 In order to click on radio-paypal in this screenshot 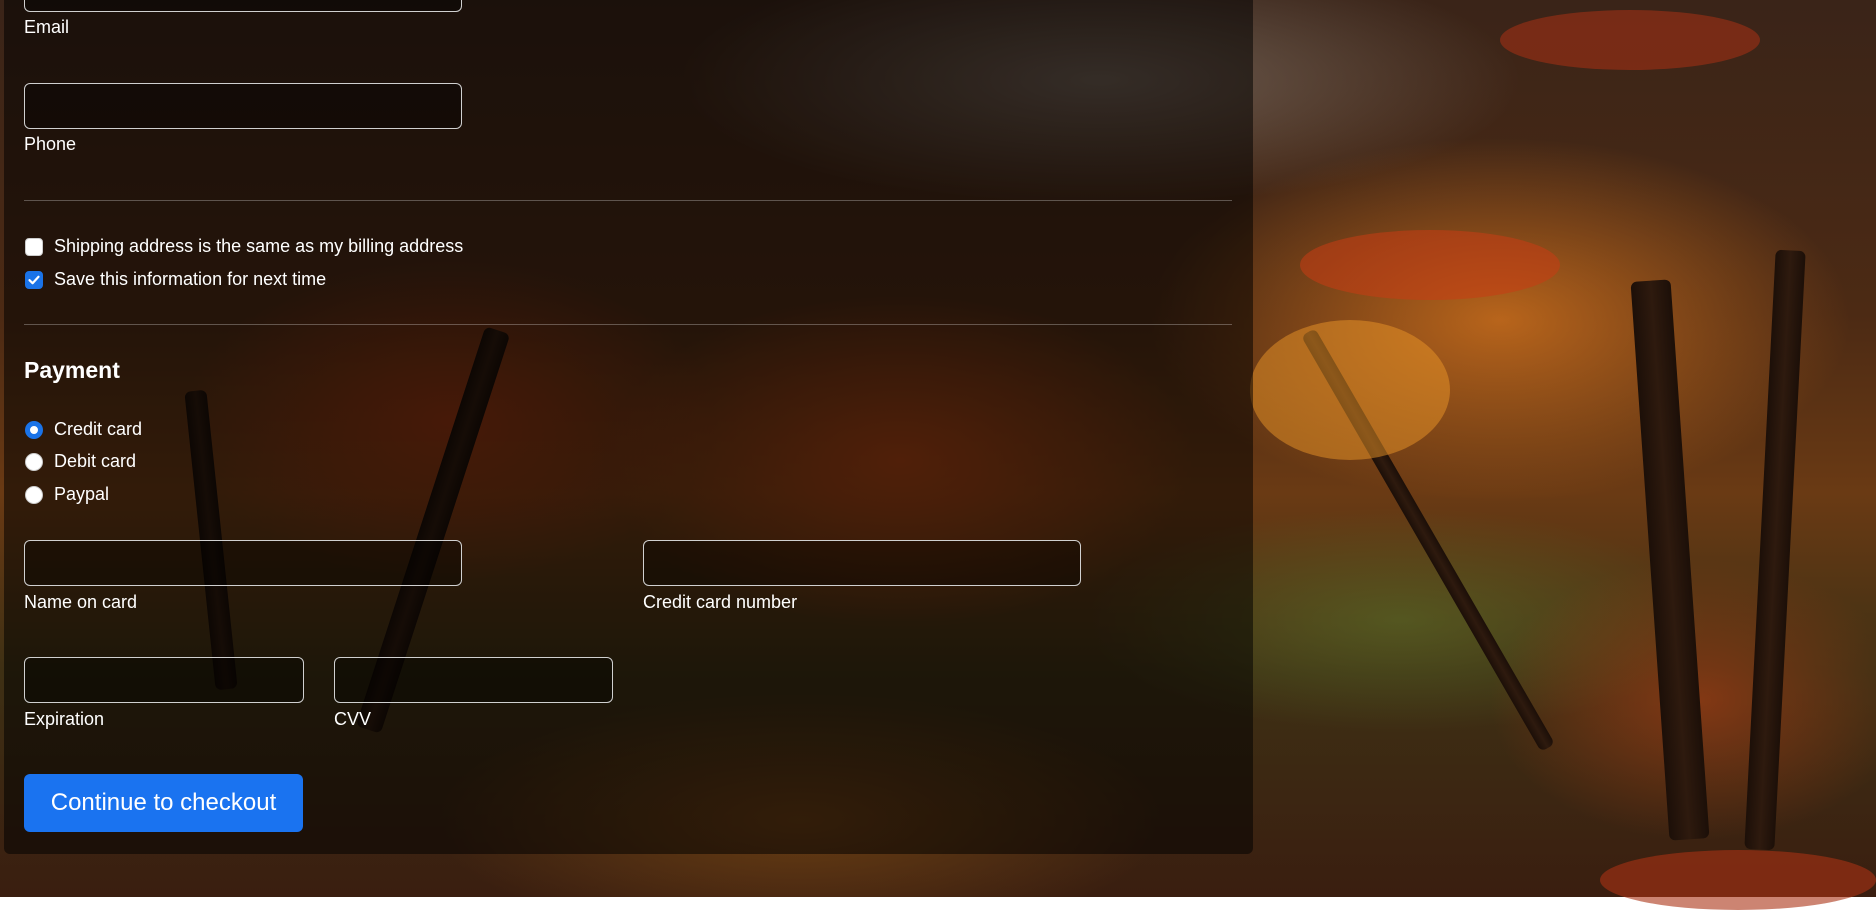, I will do `click(34, 495)`.